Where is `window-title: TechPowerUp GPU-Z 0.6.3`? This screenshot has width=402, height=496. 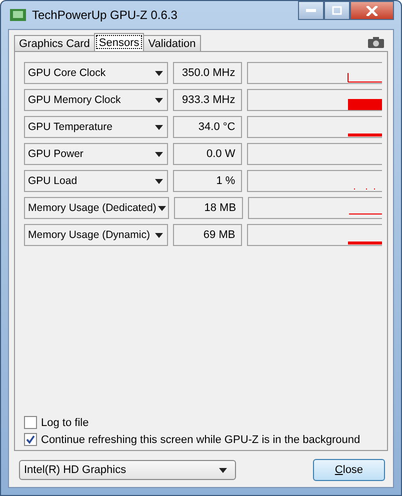 window-title: TechPowerUp GPU-Z 0.6.3 is located at coordinates (105, 15).